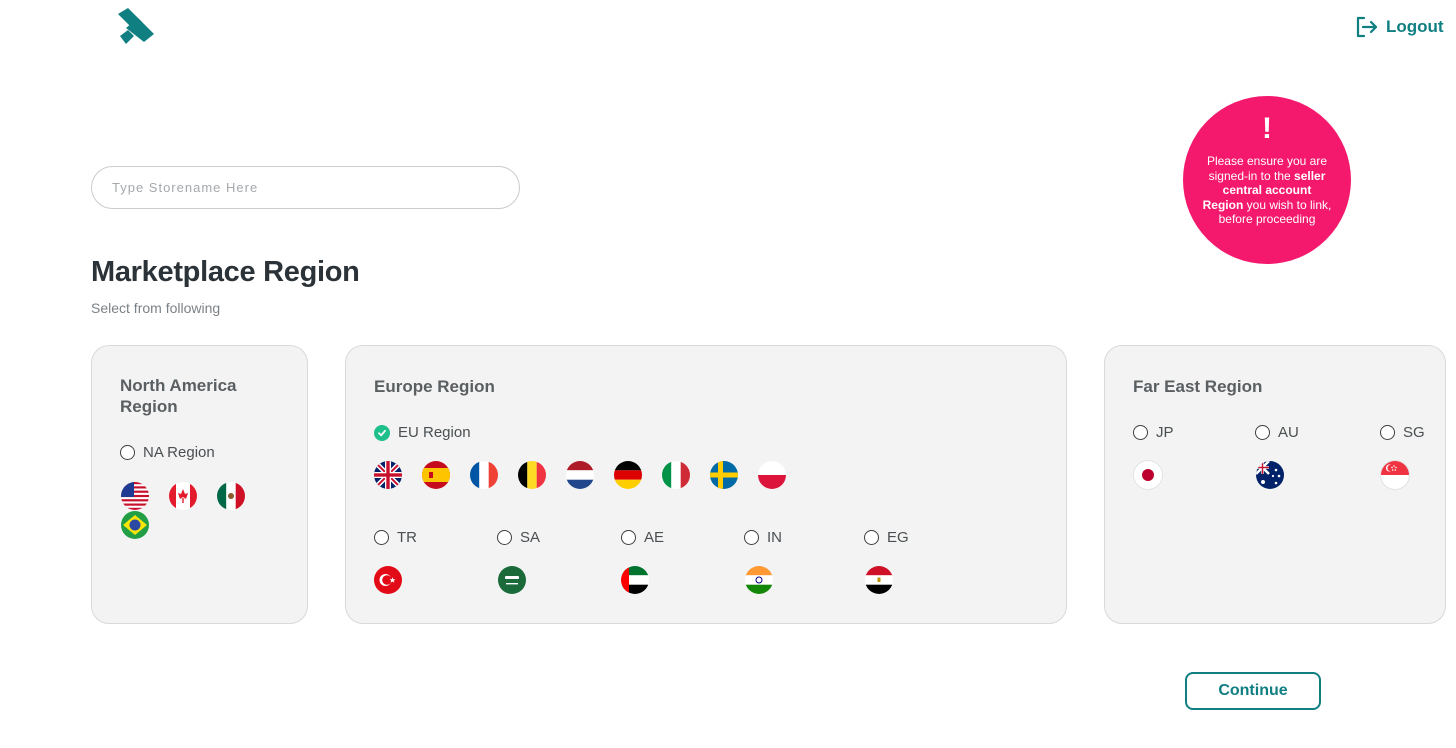  Describe the element at coordinates (136, 26) in the screenshot. I see `brand-logo` at that location.